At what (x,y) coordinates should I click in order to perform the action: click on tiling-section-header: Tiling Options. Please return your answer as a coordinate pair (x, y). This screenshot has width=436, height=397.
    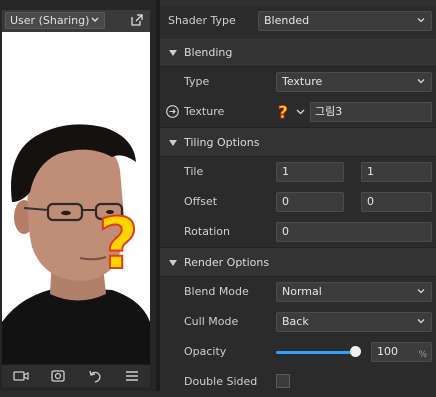
    Looking at the image, I should click on (298, 142).